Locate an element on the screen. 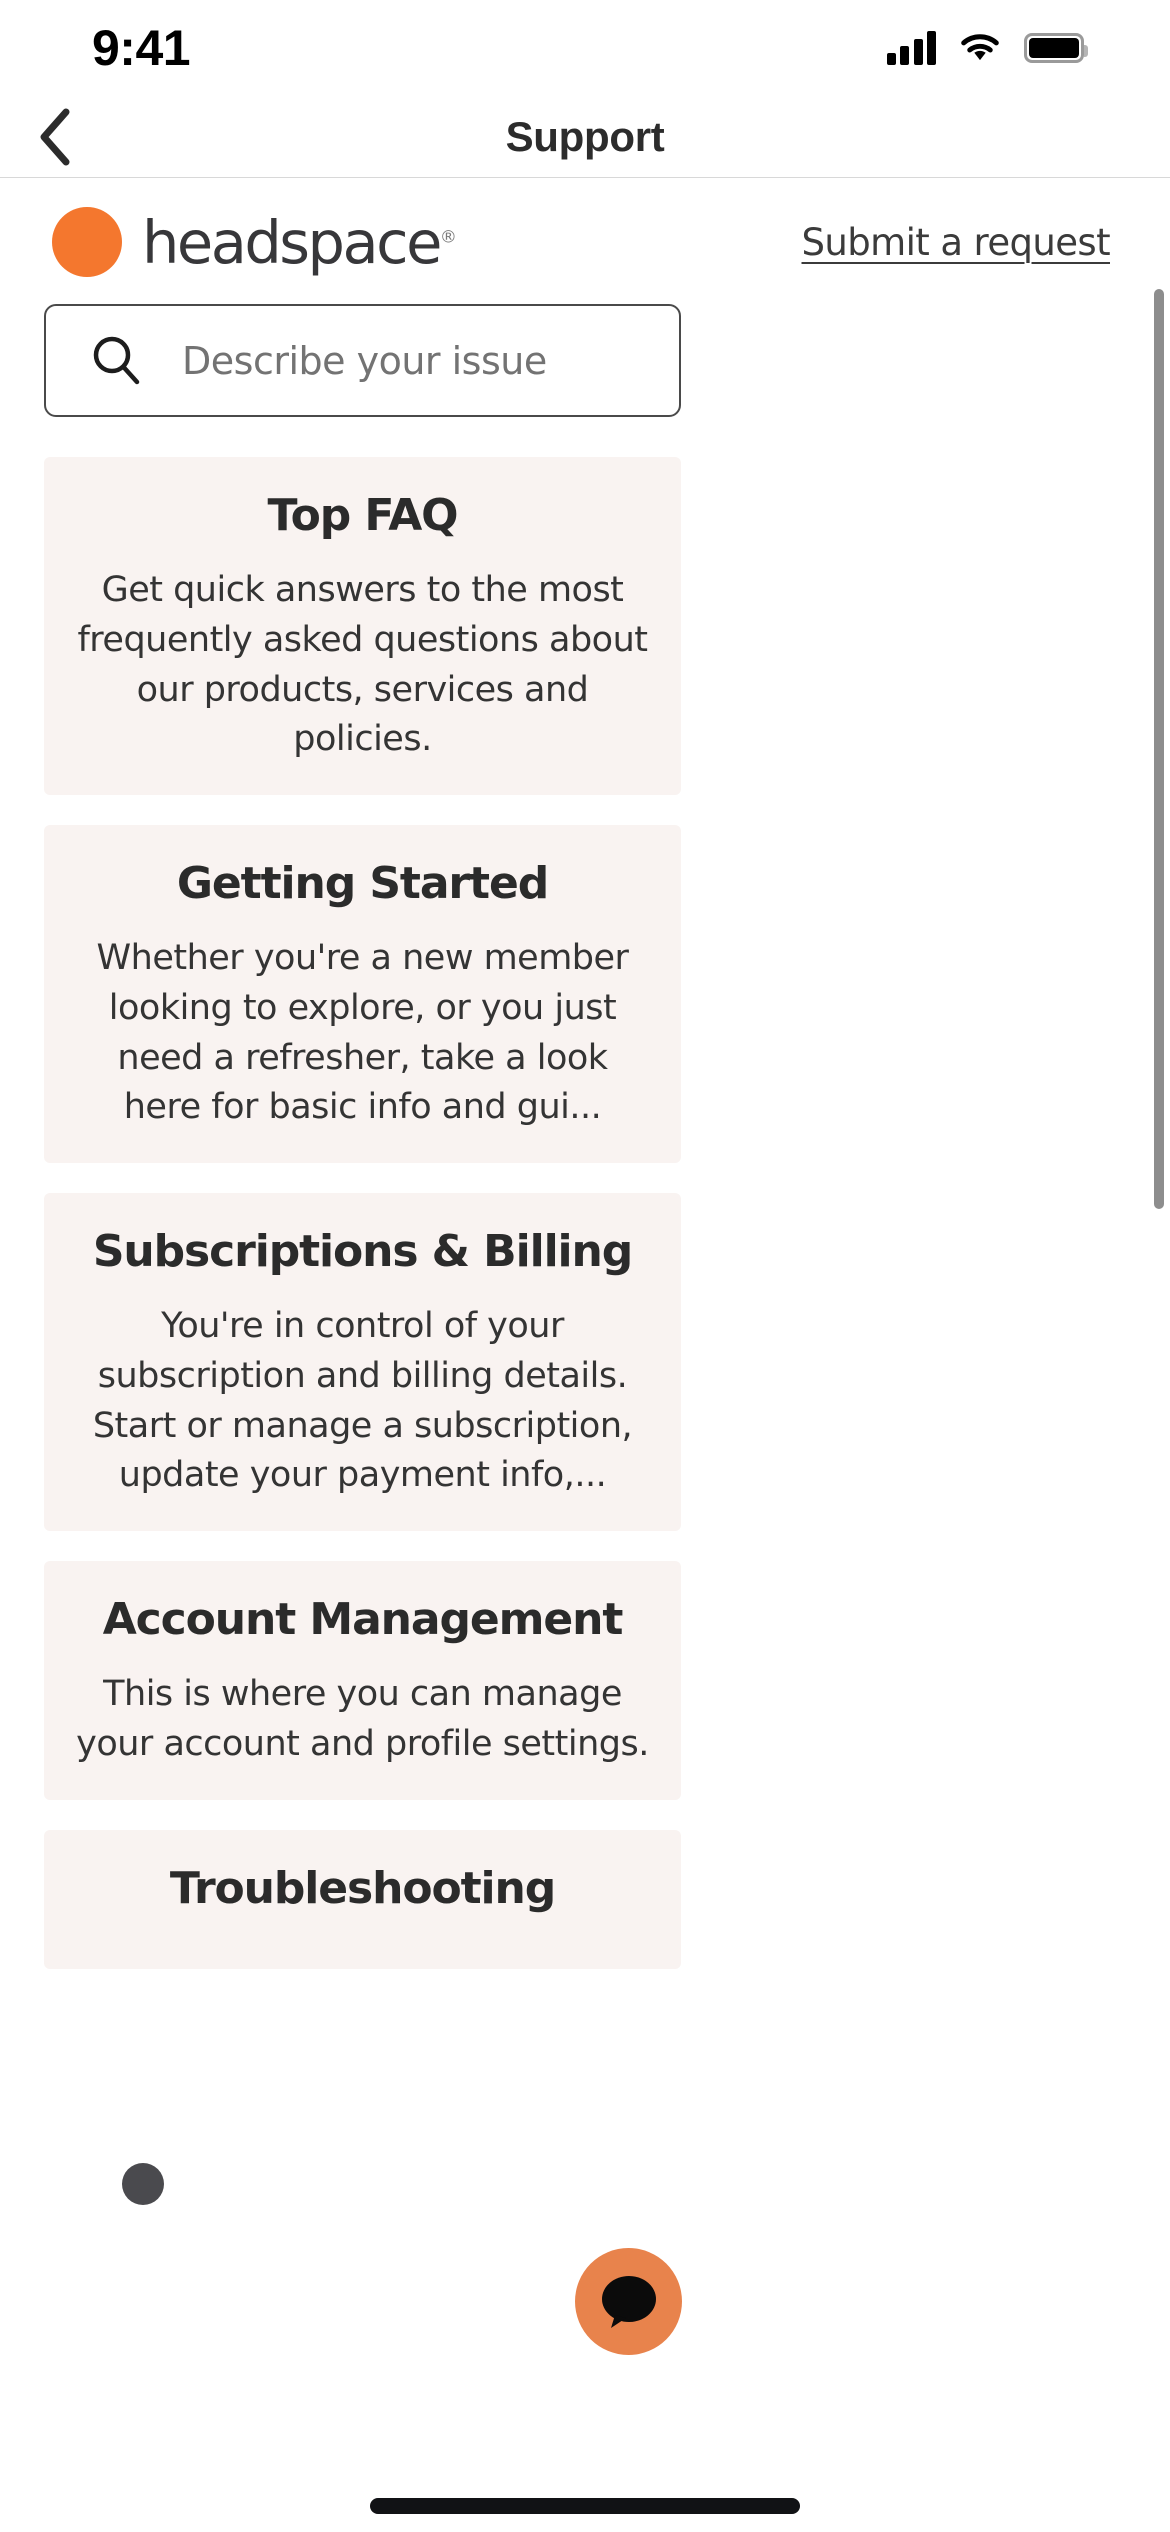 This screenshot has height=2532, width=1170. back-button is located at coordinates (54, 137).